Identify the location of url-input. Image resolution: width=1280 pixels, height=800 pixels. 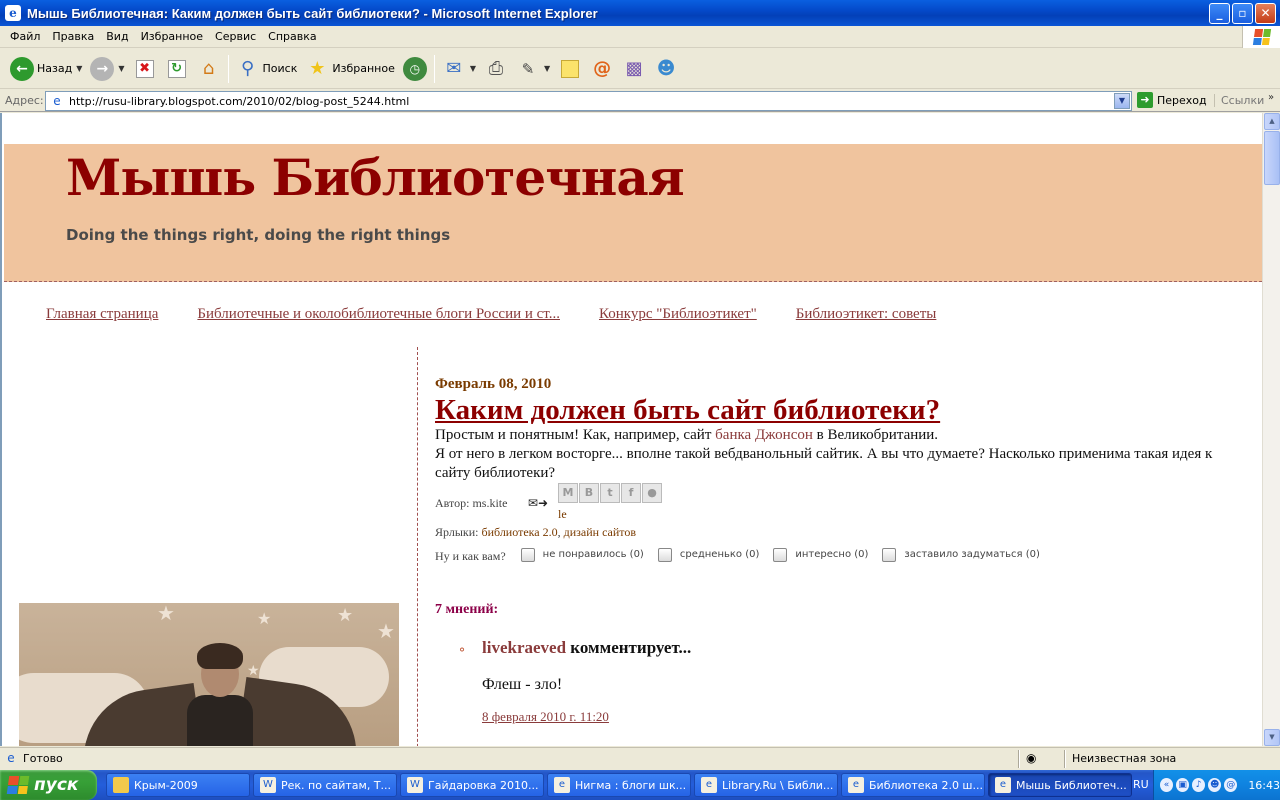
(589, 101).